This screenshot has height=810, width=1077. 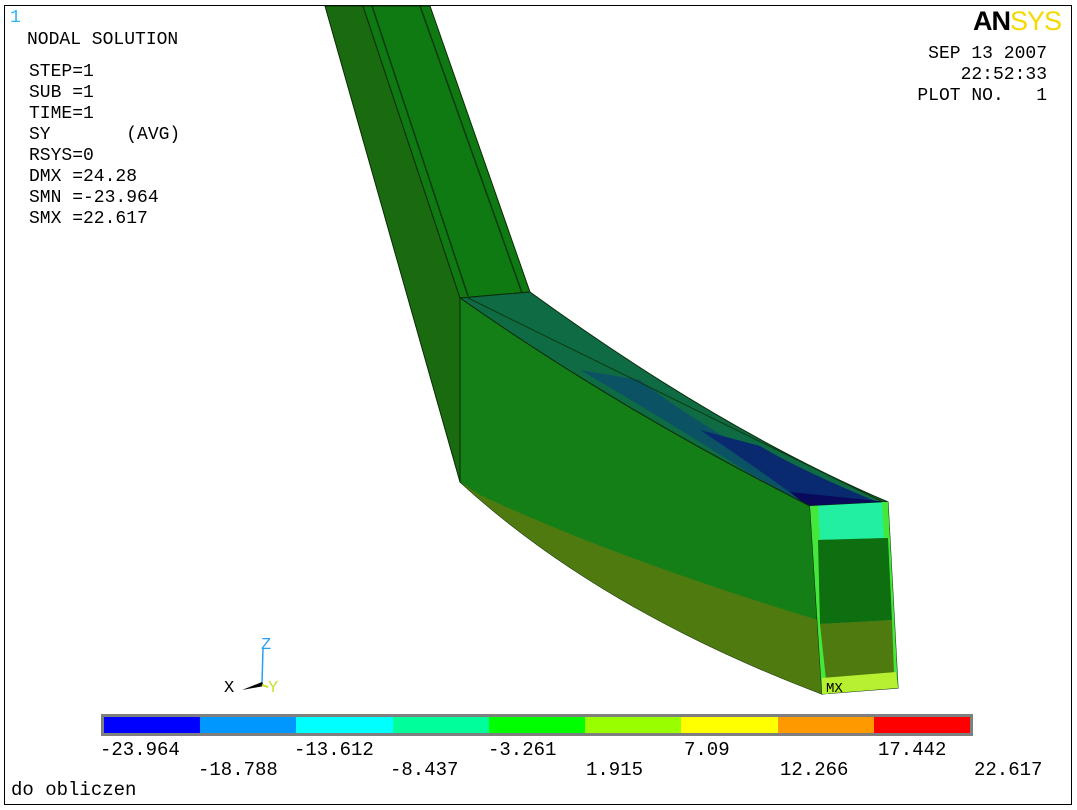 I want to click on legend-value: -13.612, so click(x=334, y=750).